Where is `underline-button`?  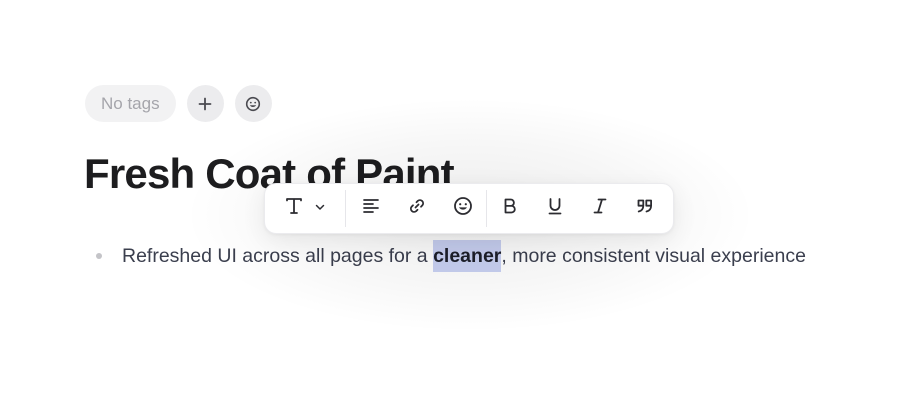
underline-button is located at coordinates (555, 209).